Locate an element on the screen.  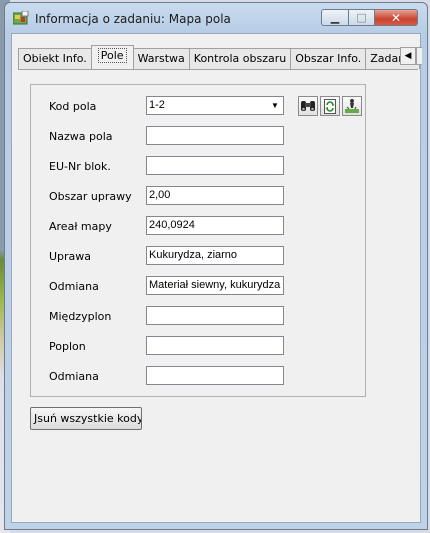
odmiana-input: Materiał siewny, kukurydza is located at coordinates (215, 285).